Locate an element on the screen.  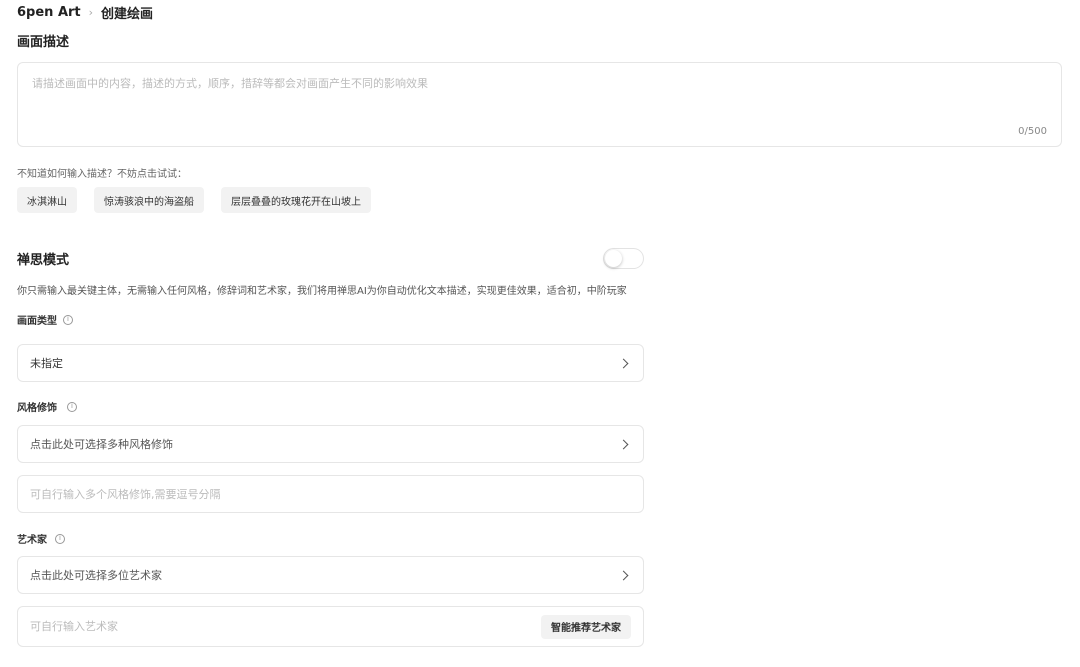
style-label: 风格修饰 i is located at coordinates (47, 406).